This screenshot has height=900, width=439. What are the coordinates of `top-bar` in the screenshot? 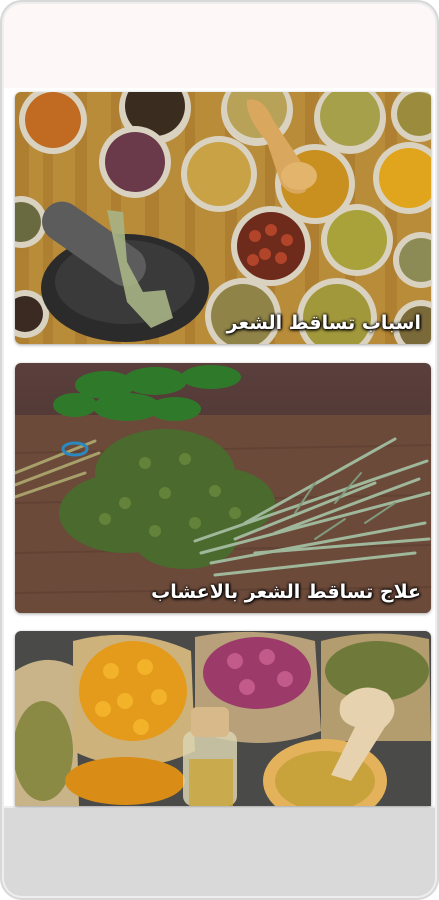 It's located at (219, 48).